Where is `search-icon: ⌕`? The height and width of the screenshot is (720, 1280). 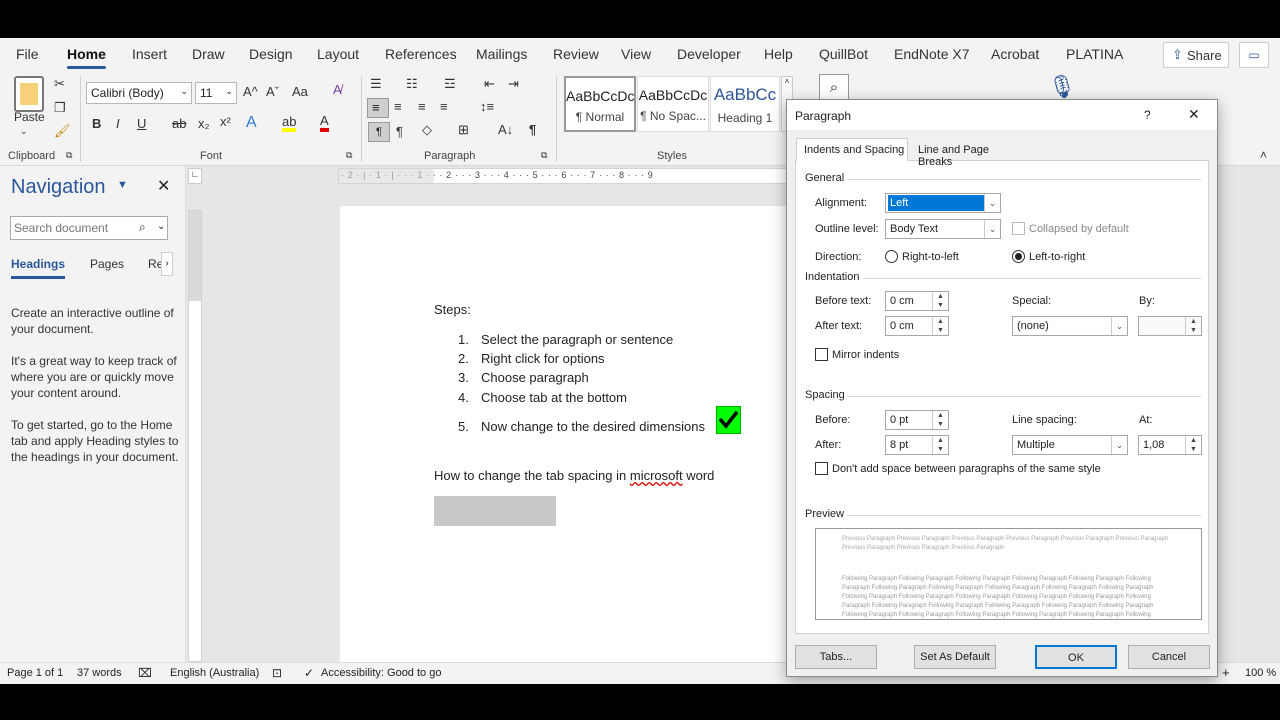
search-icon: ⌕ is located at coordinates (142, 227).